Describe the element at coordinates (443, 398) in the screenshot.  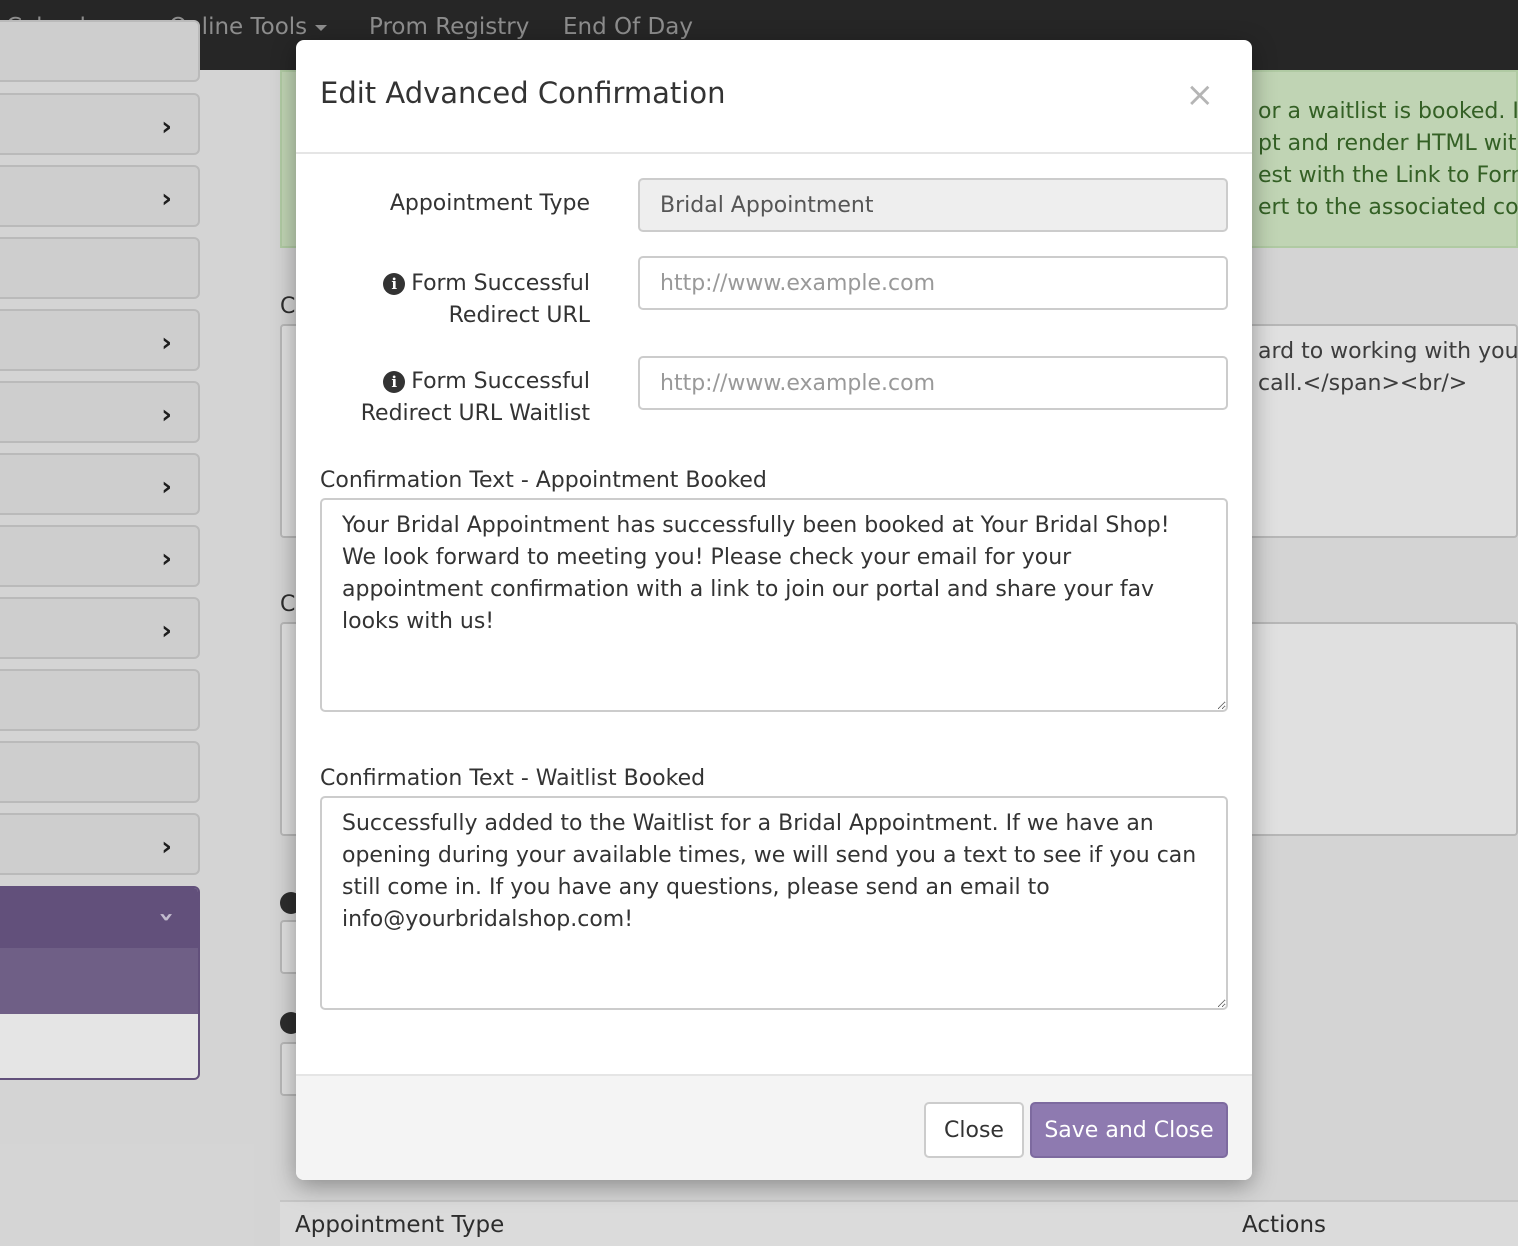
I see `redirect-url-waitlist-label: i Form Successful Redirect URL Waitlist` at that location.